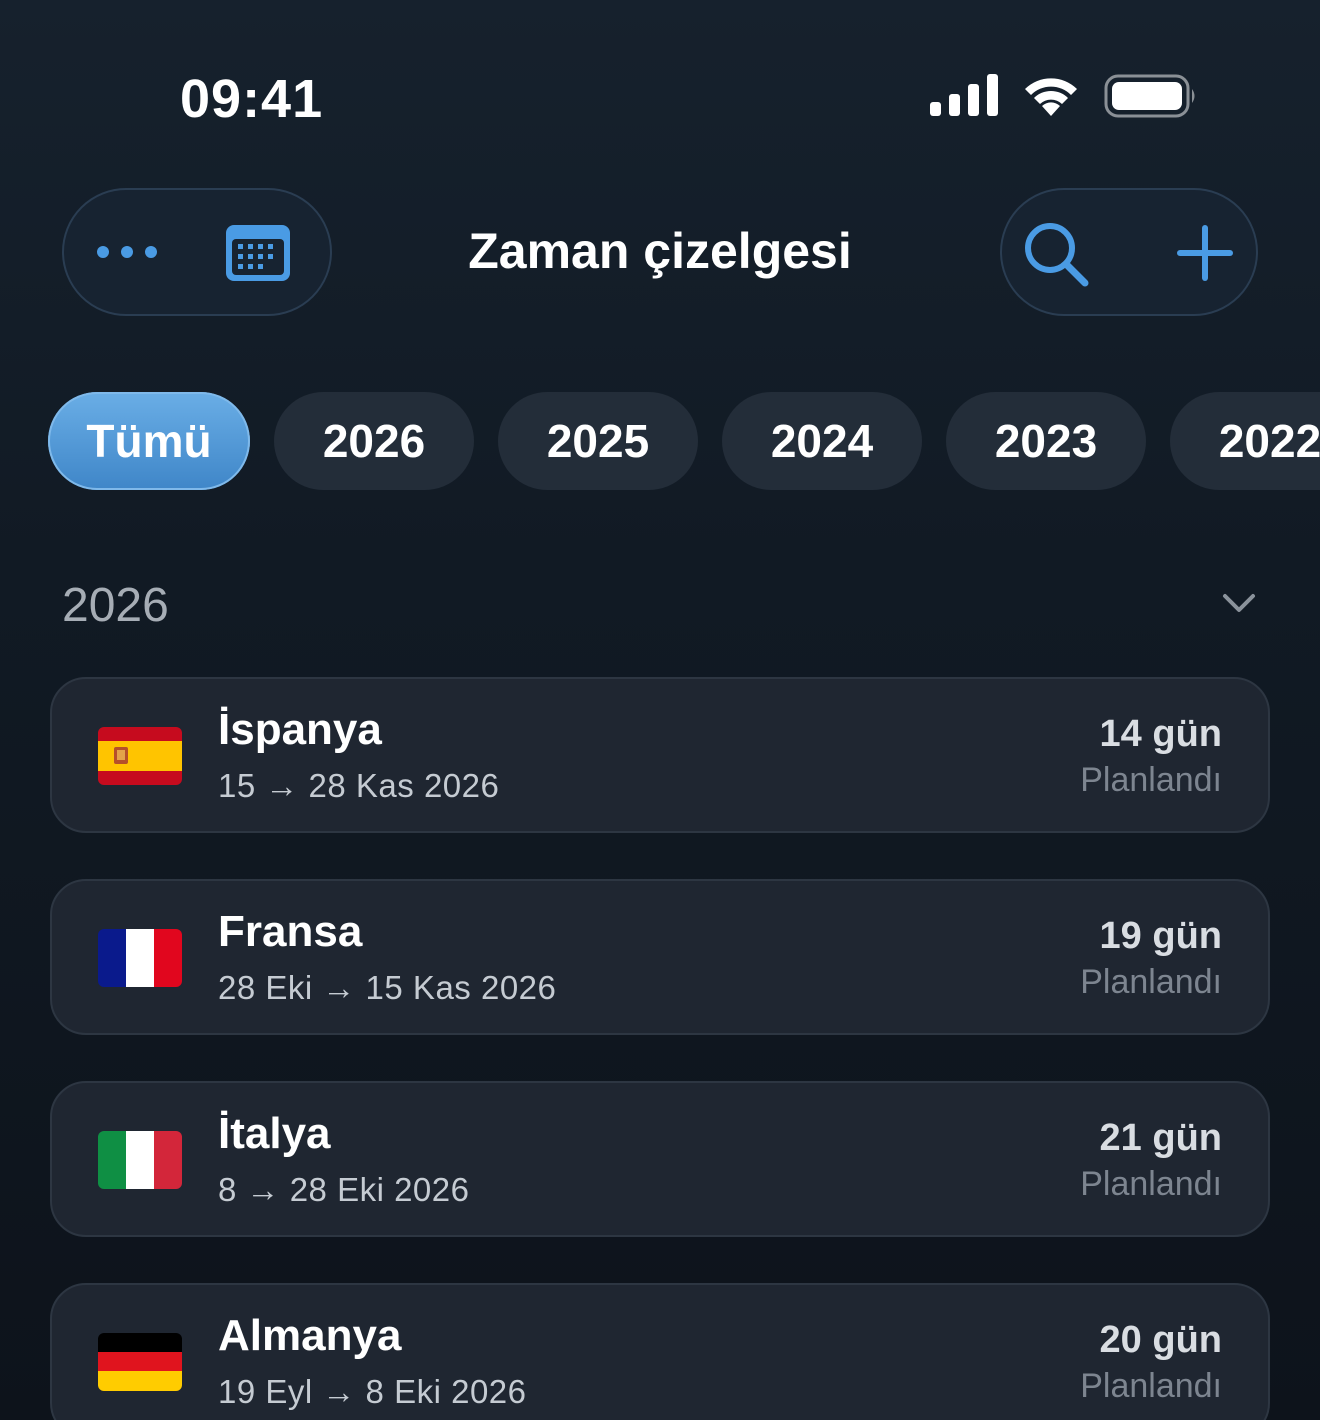 This screenshot has height=1420, width=1320. I want to click on year-filter-chips: Tümü 2026 2025 2024 2023 2022, so click(684, 441).